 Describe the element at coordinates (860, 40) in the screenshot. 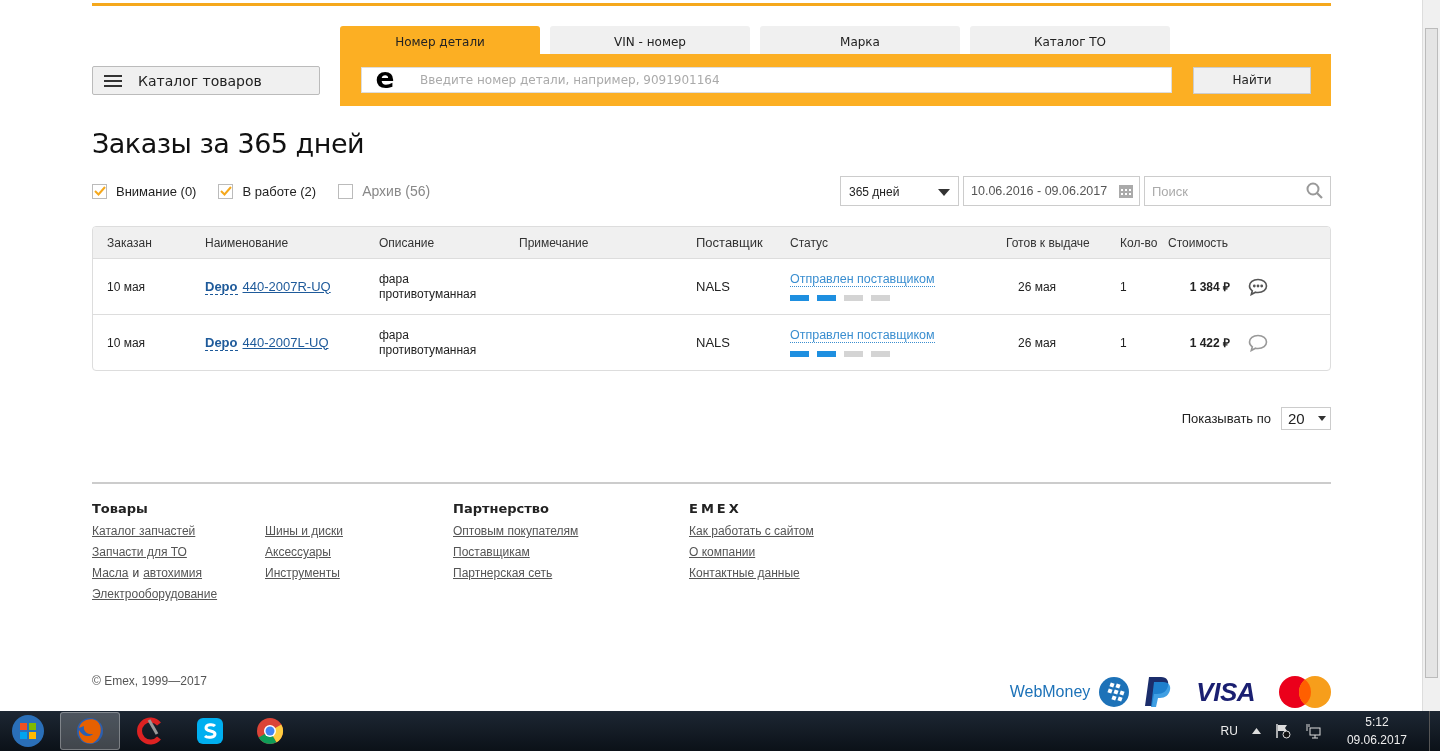

I see `search-tab: Марка` at that location.